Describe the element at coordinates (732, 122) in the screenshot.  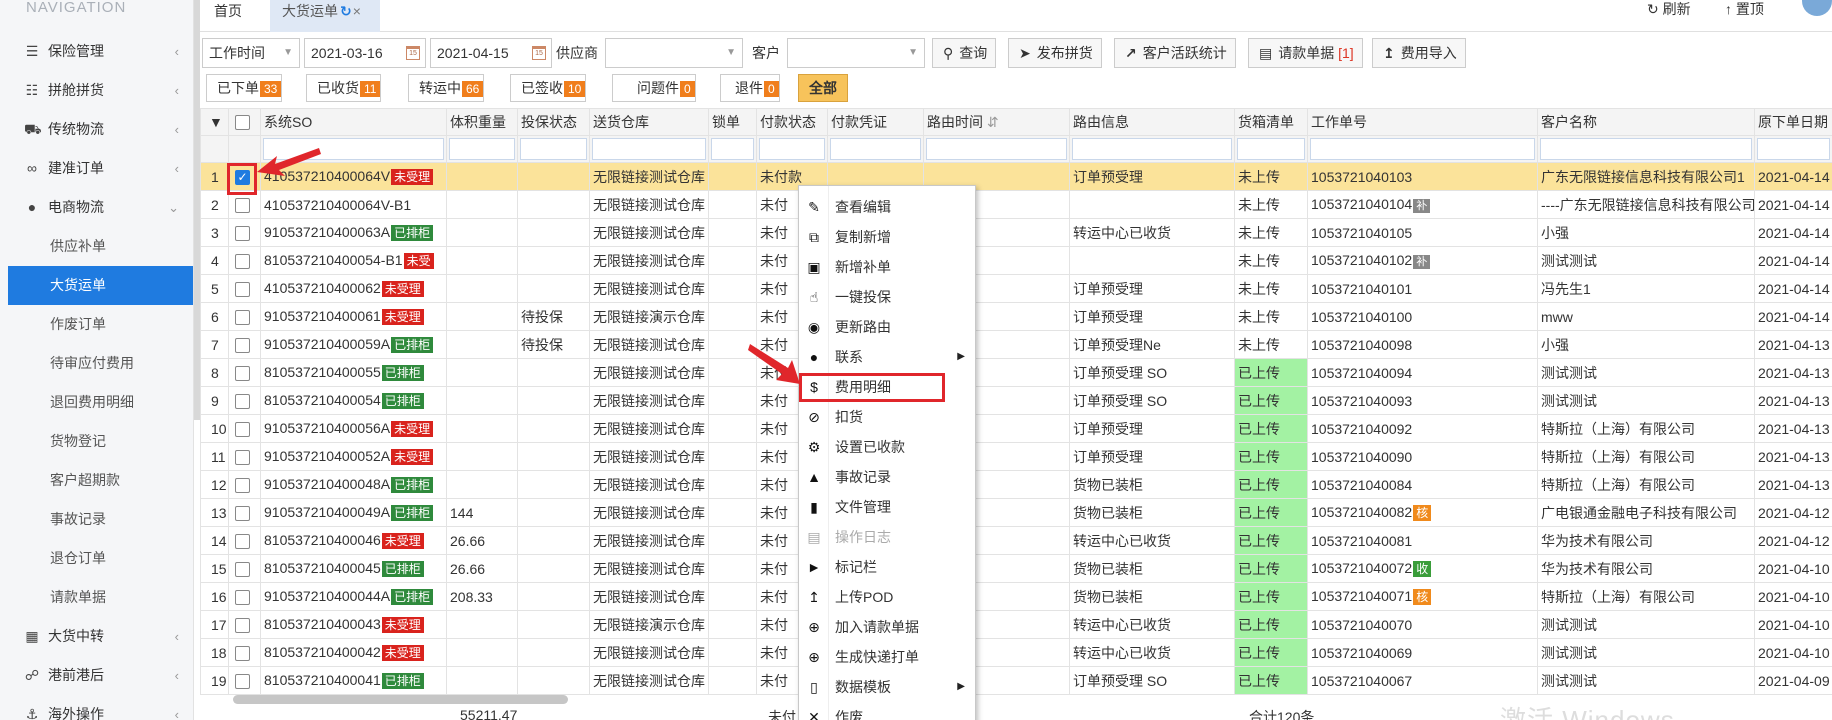
I see `col-header-lock: 锁单` at that location.